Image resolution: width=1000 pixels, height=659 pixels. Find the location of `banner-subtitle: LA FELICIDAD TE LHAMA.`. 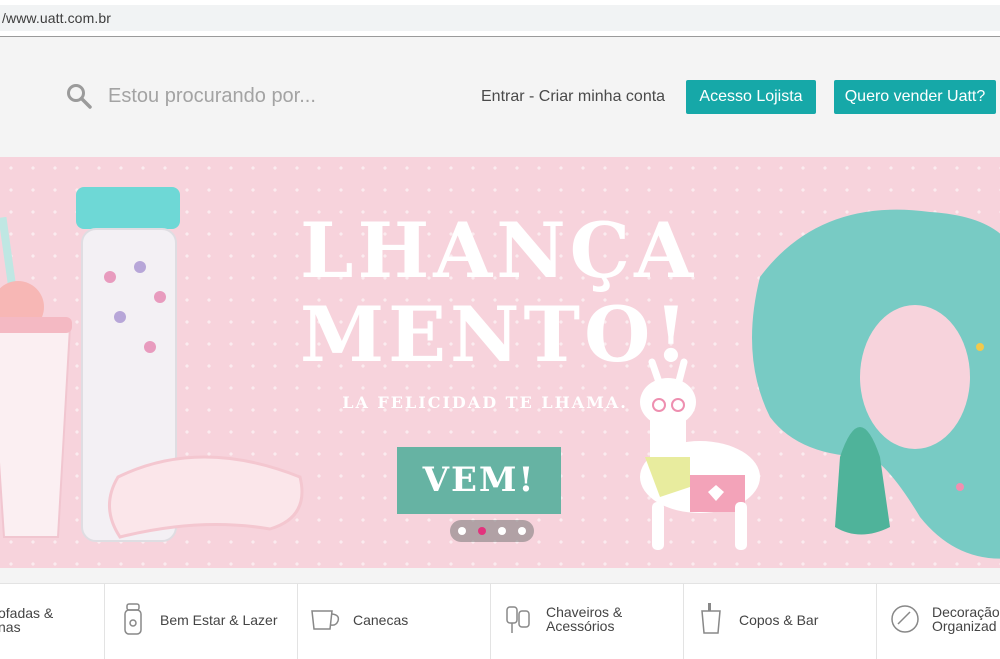

banner-subtitle: LA FELICIDAD TE LHAMA. is located at coordinates (485, 402).